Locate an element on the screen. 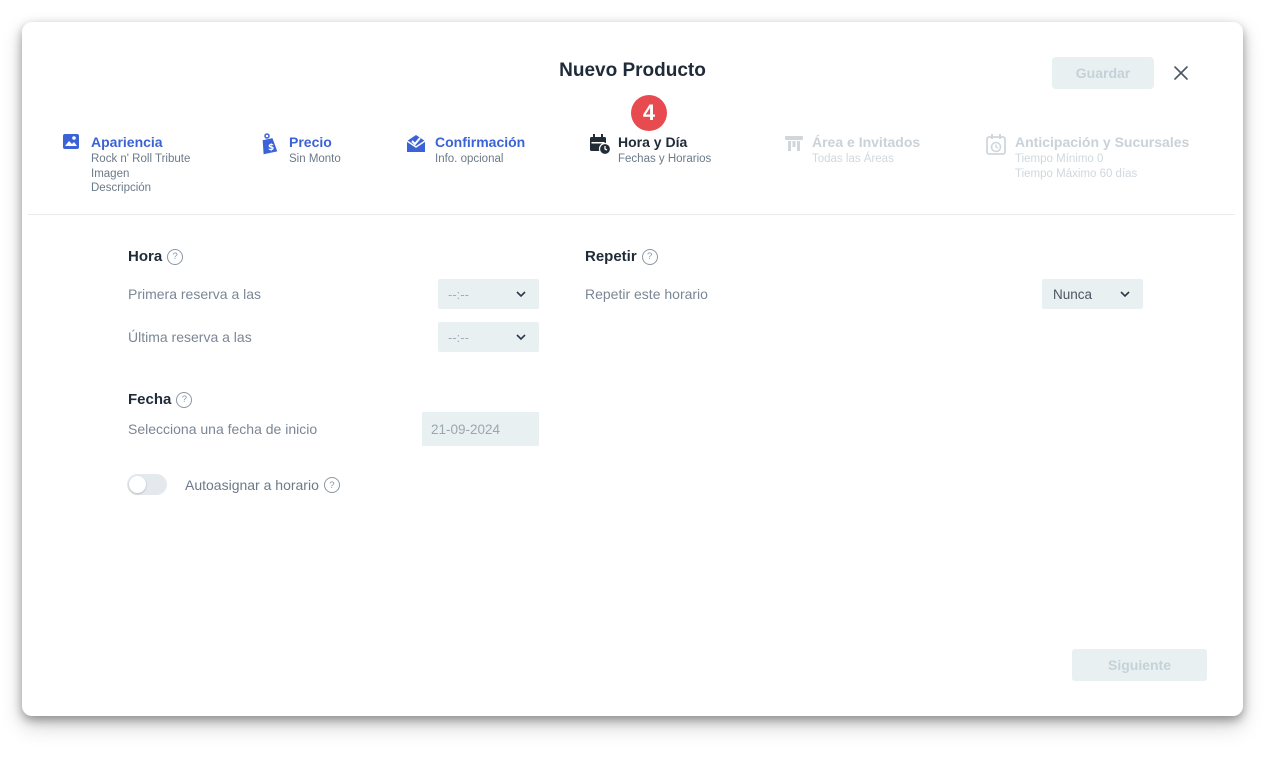 Image resolution: width=1286 pixels, height=759 pixels. stepper-divider is located at coordinates (631, 214).